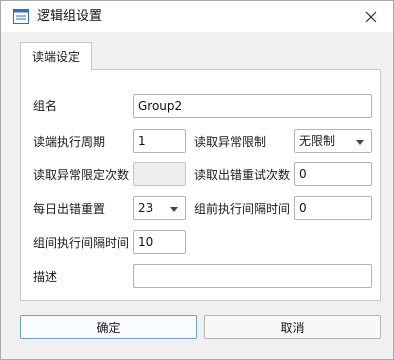  Describe the element at coordinates (333, 208) in the screenshot. I see `pre-group-interval-input: 0` at that location.